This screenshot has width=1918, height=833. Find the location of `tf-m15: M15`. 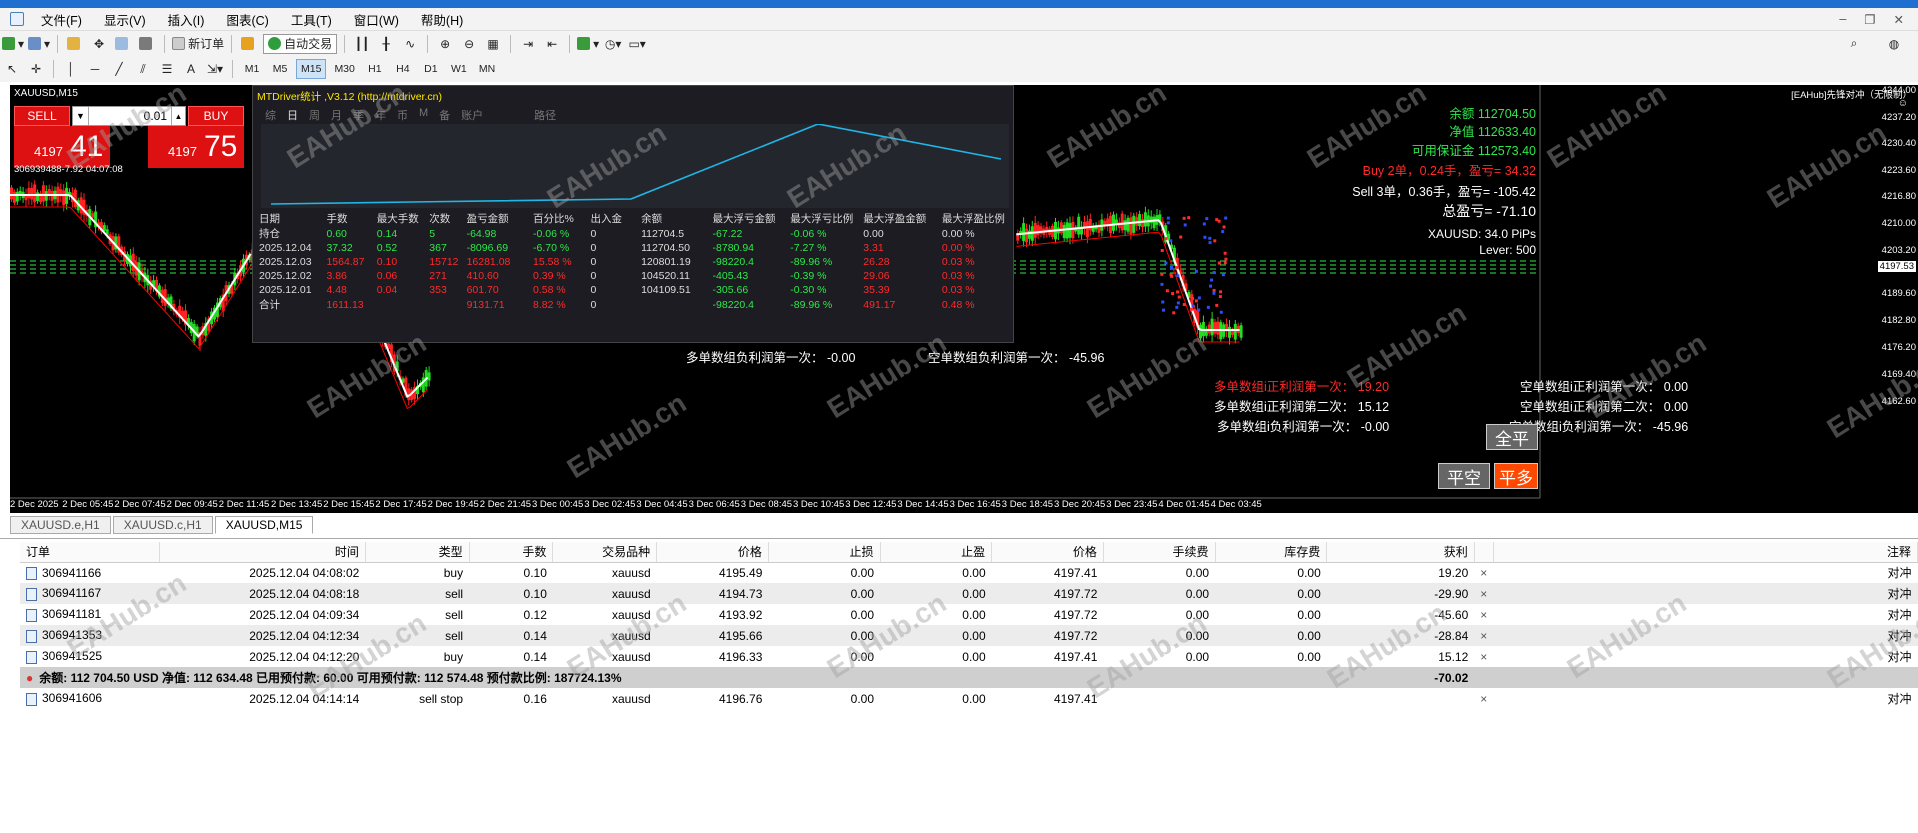

tf-m15: M15 is located at coordinates (311, 69).